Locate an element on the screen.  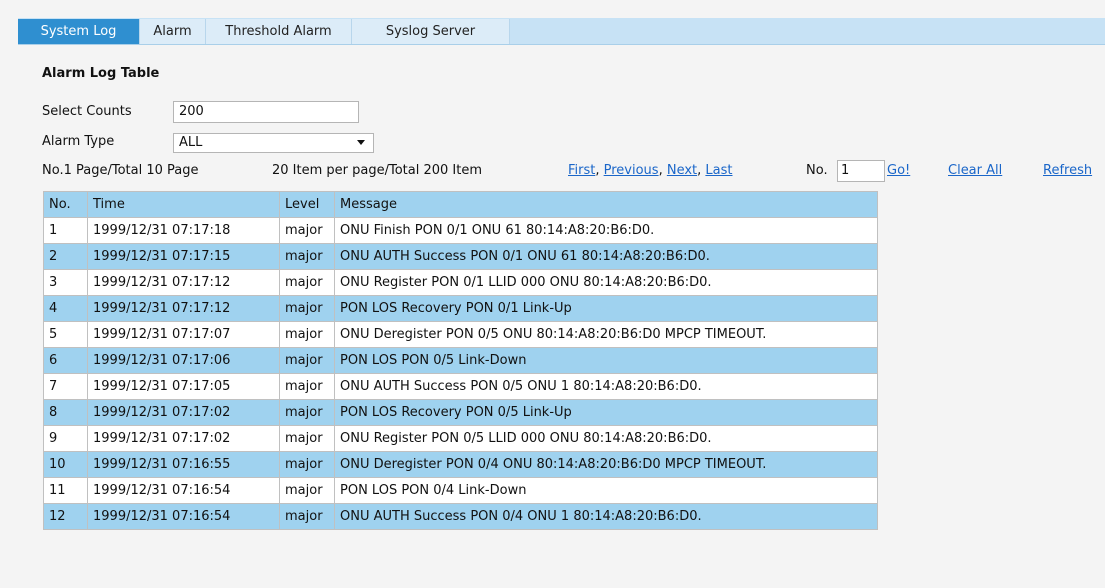
cell-time: 1999/12/31 07:17:05 is located at coordinates (183, 386).